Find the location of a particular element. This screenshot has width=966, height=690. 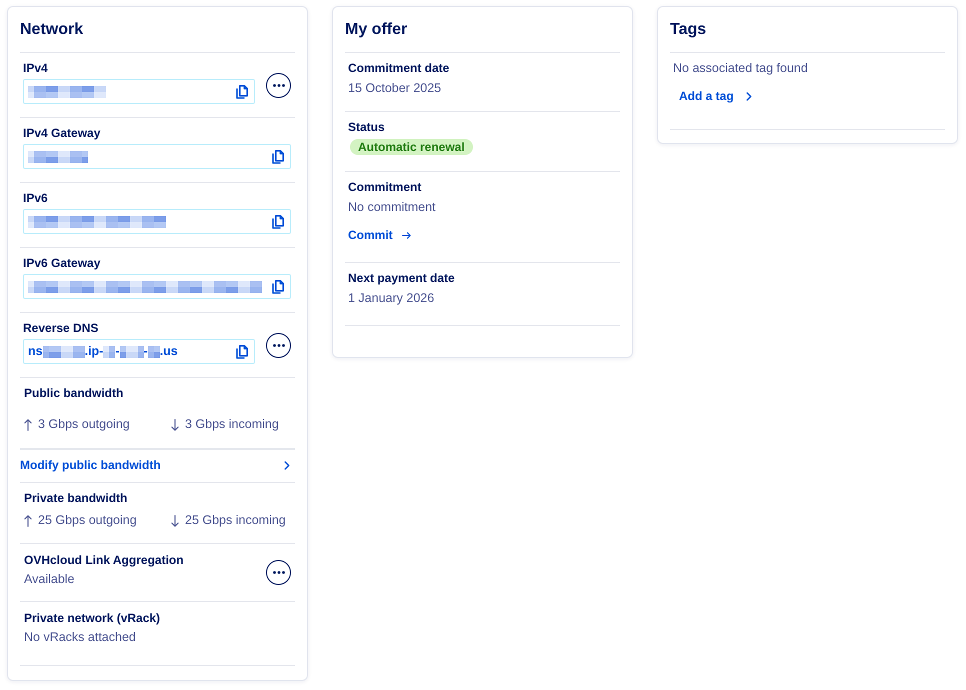

value-field: ns .ip- - - .us is located at coordinates (139, 351).